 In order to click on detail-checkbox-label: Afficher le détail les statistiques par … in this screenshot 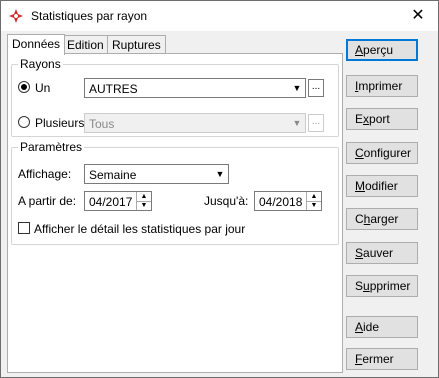, I will do `click(140, 229)`.